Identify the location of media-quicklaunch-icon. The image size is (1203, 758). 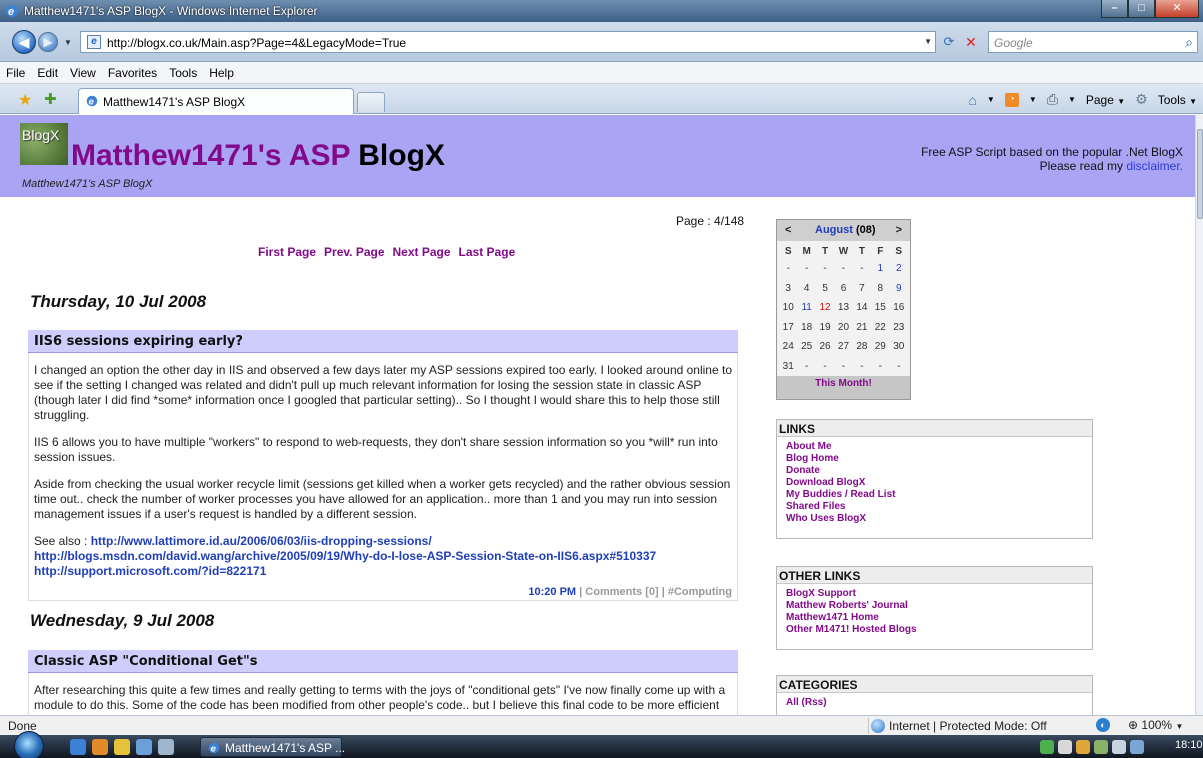
(100, 747).